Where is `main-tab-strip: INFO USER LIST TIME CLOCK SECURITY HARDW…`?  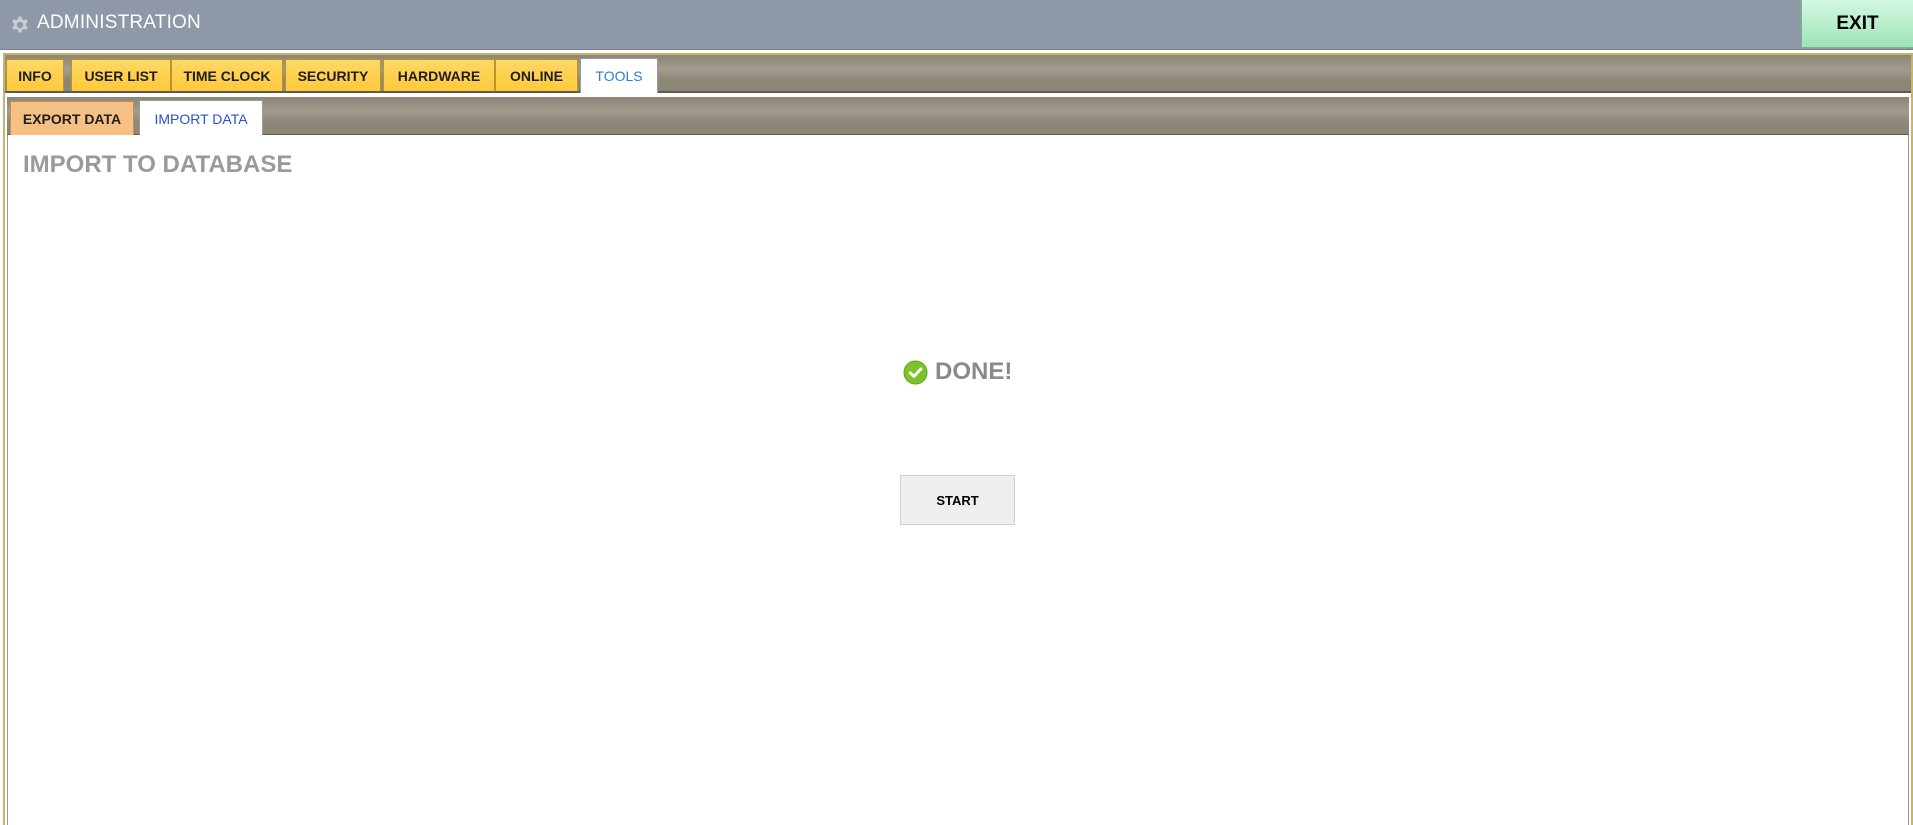
main-tab-strip: INFO USER LIST TIME CLOCK SECURITY HARDW… is located at coordinates (958, 74).